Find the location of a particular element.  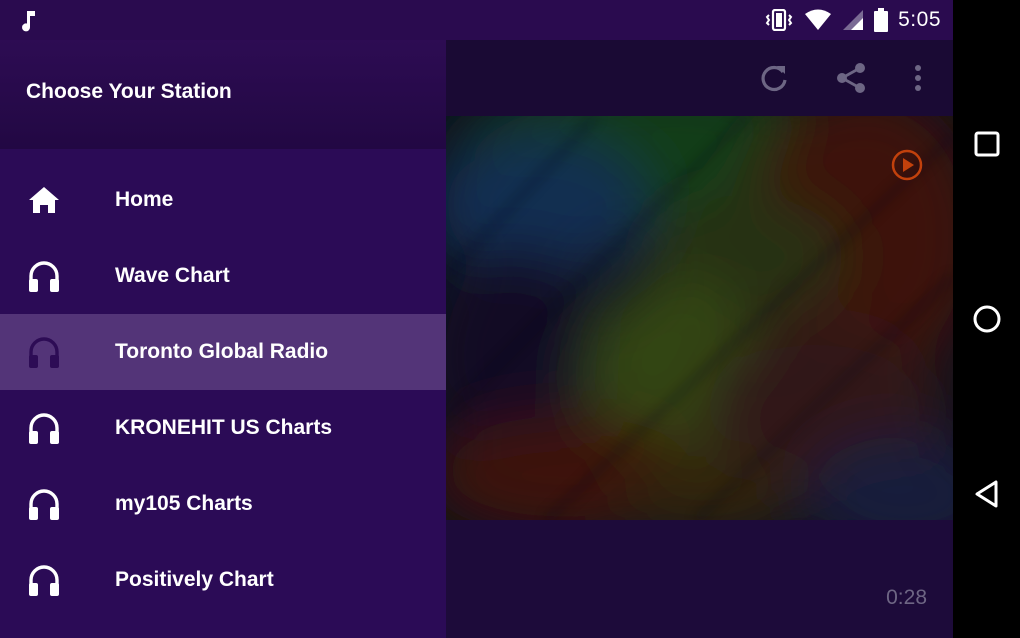

share-icon is located at coordinates (851, 78).